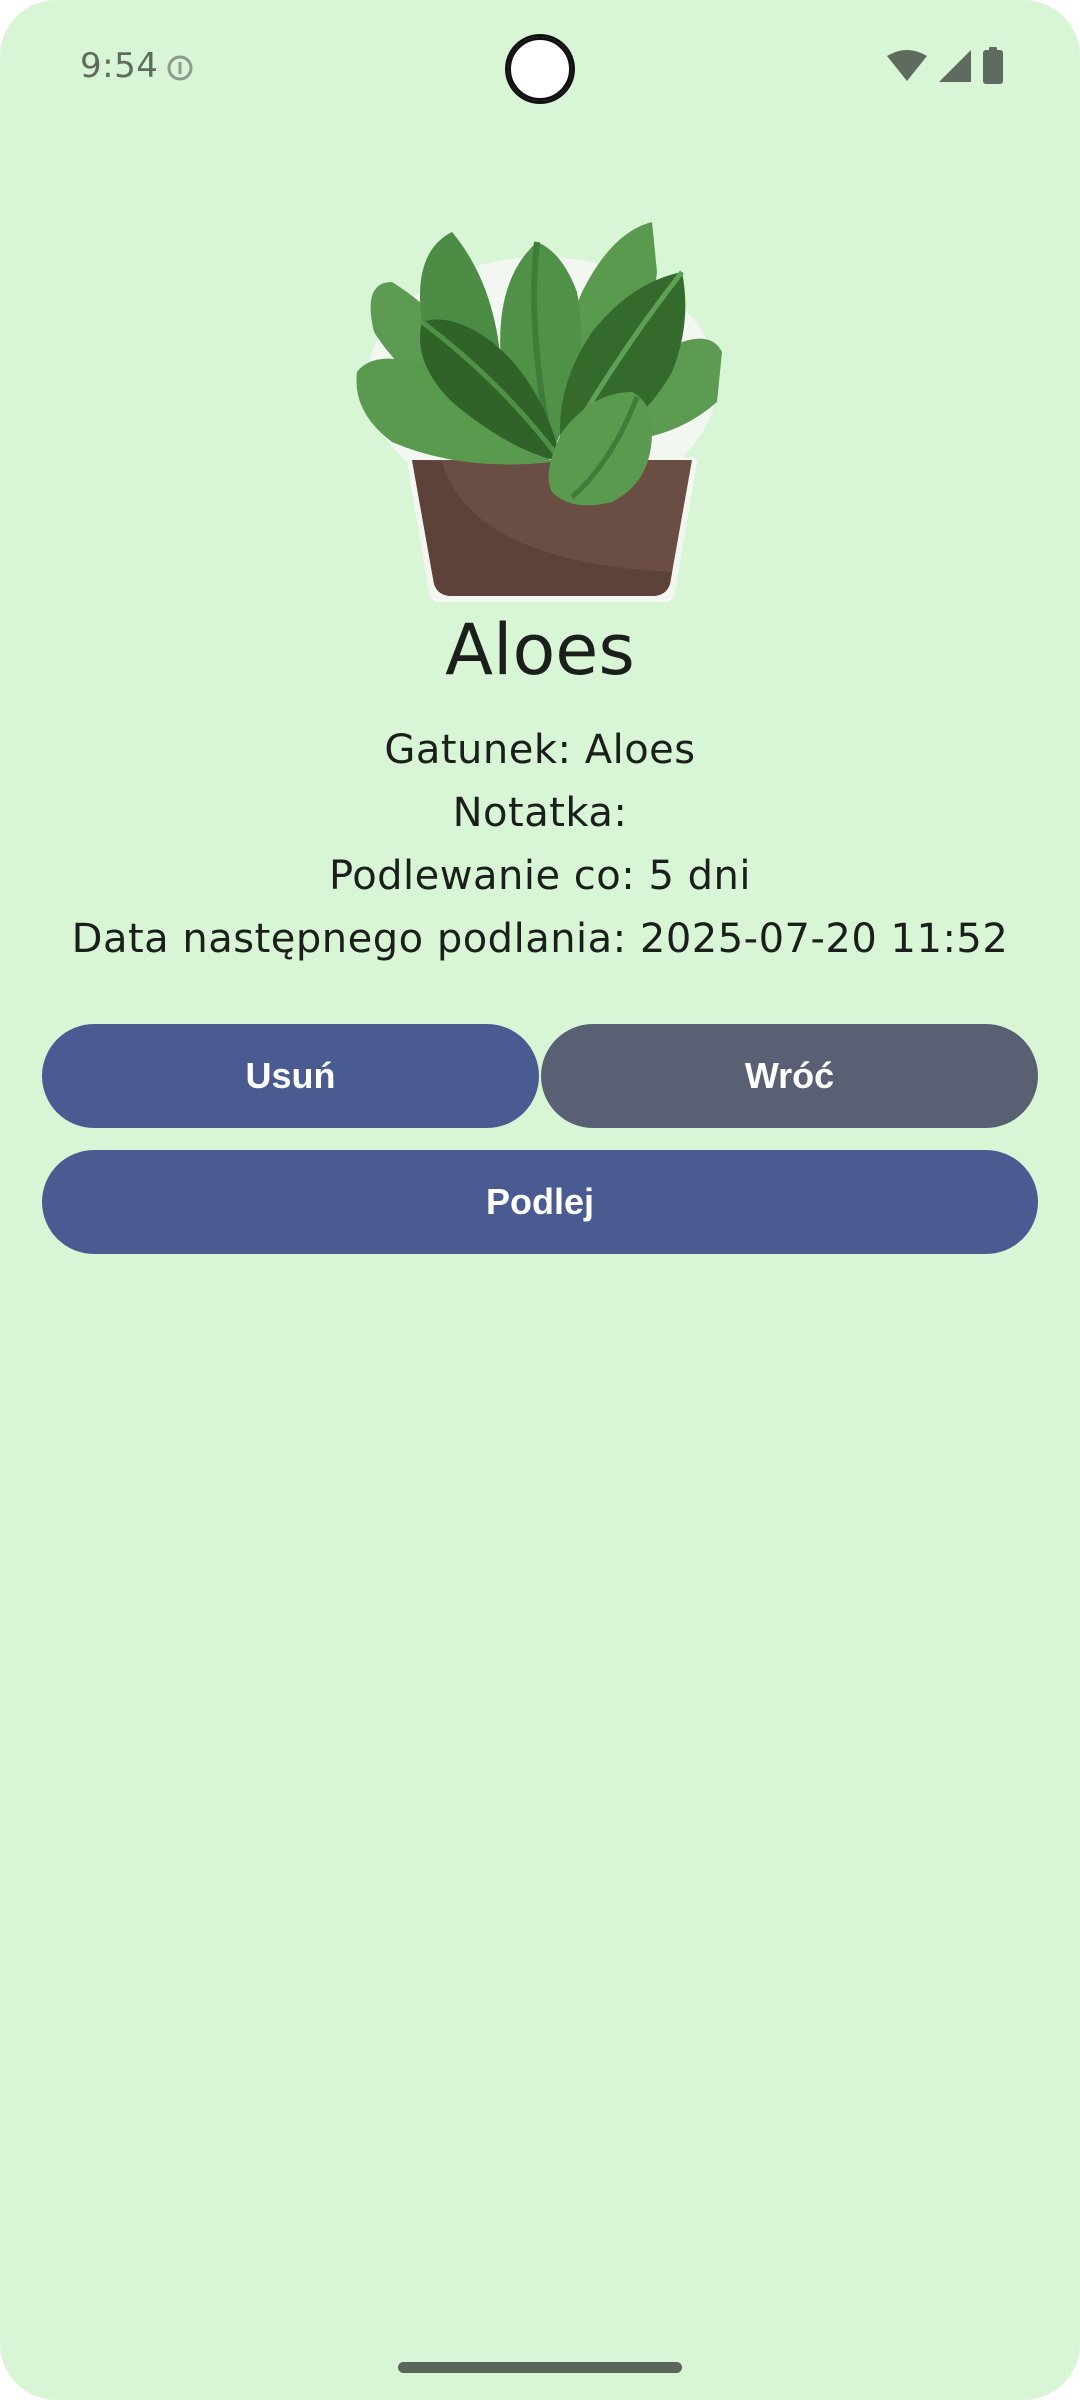  What do you see at coordinates (789, 1076) in the screenshot?
I see `back-button: Wróć` at bounding box center [789, 1076].